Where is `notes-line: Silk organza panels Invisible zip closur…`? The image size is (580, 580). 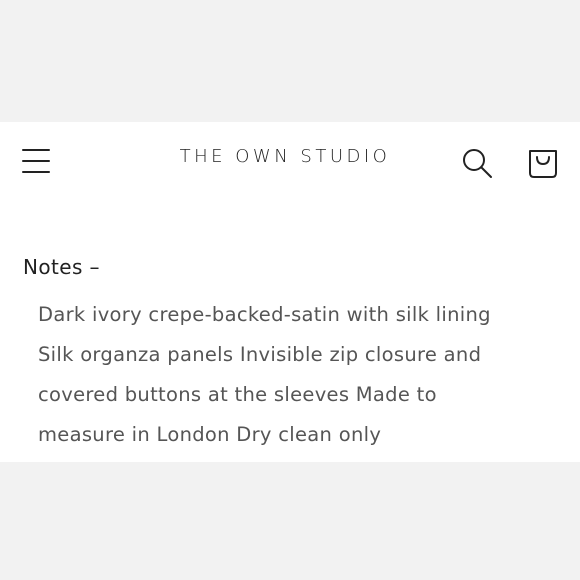 notes-line: Silk organza panels Invisible zip closur… is located at coordinates (260, 354).